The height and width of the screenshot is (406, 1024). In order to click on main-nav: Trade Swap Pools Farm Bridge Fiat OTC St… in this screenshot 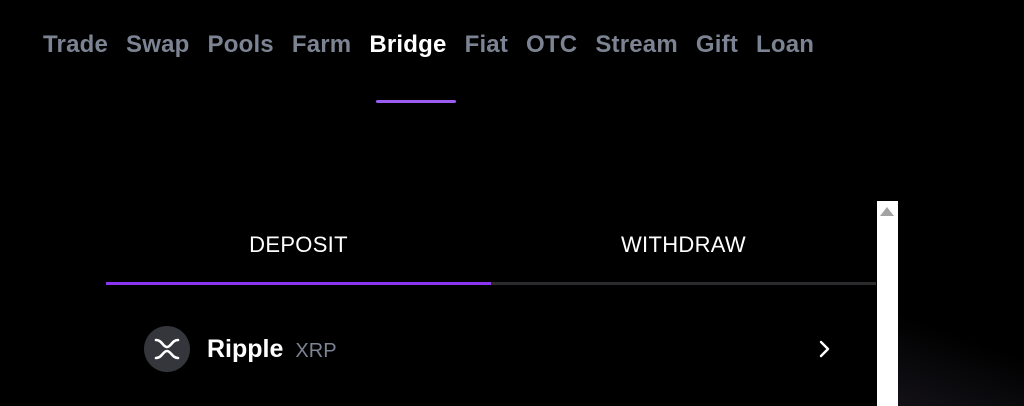, I will do `click(428, 45)`.